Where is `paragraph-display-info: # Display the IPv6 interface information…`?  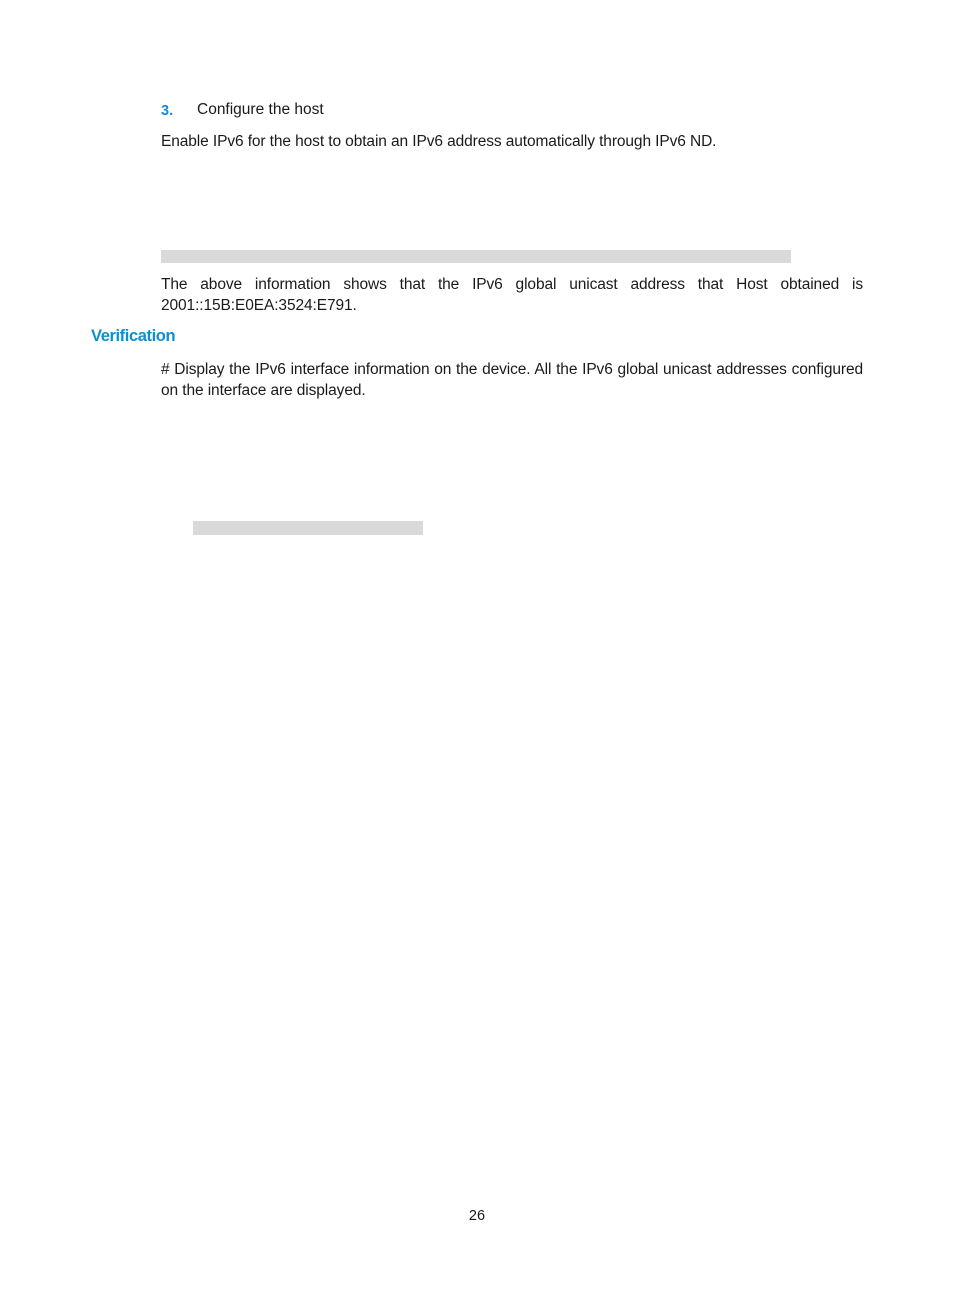 paragraph-display-info: # Display the IPv6 interface information… is located at coordinates (512, 380).